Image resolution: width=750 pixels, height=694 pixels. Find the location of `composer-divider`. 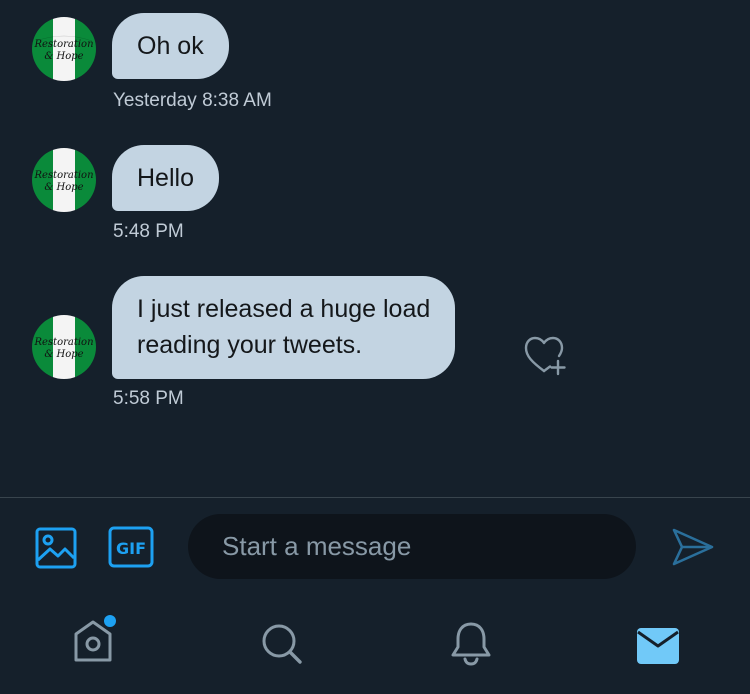

composer-divider is located at coordinates (375, 497).